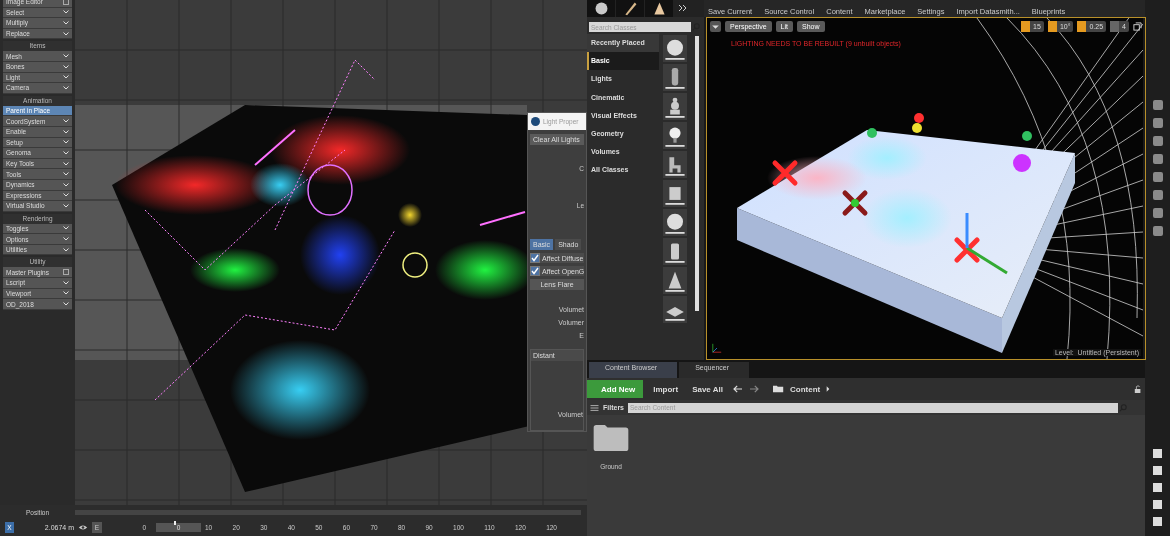 Image resolution: width=1170 pixels, height=536 pixels. I want to click on sphere-mode-icon, so click(601, 8).